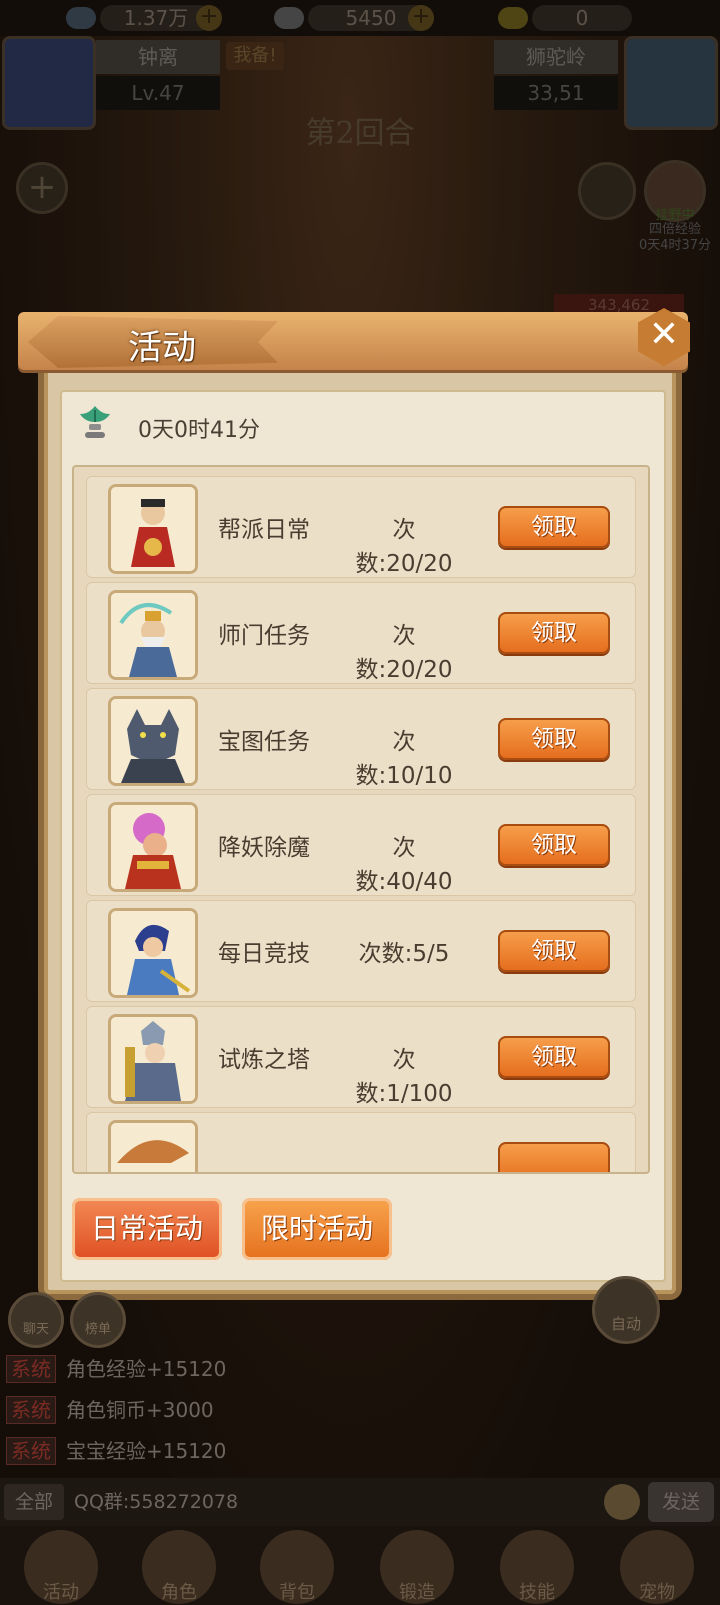  Describe the element at coordinates (264, 848) in the screenshot. I see `activity-name: 降妖除魔` at that location.